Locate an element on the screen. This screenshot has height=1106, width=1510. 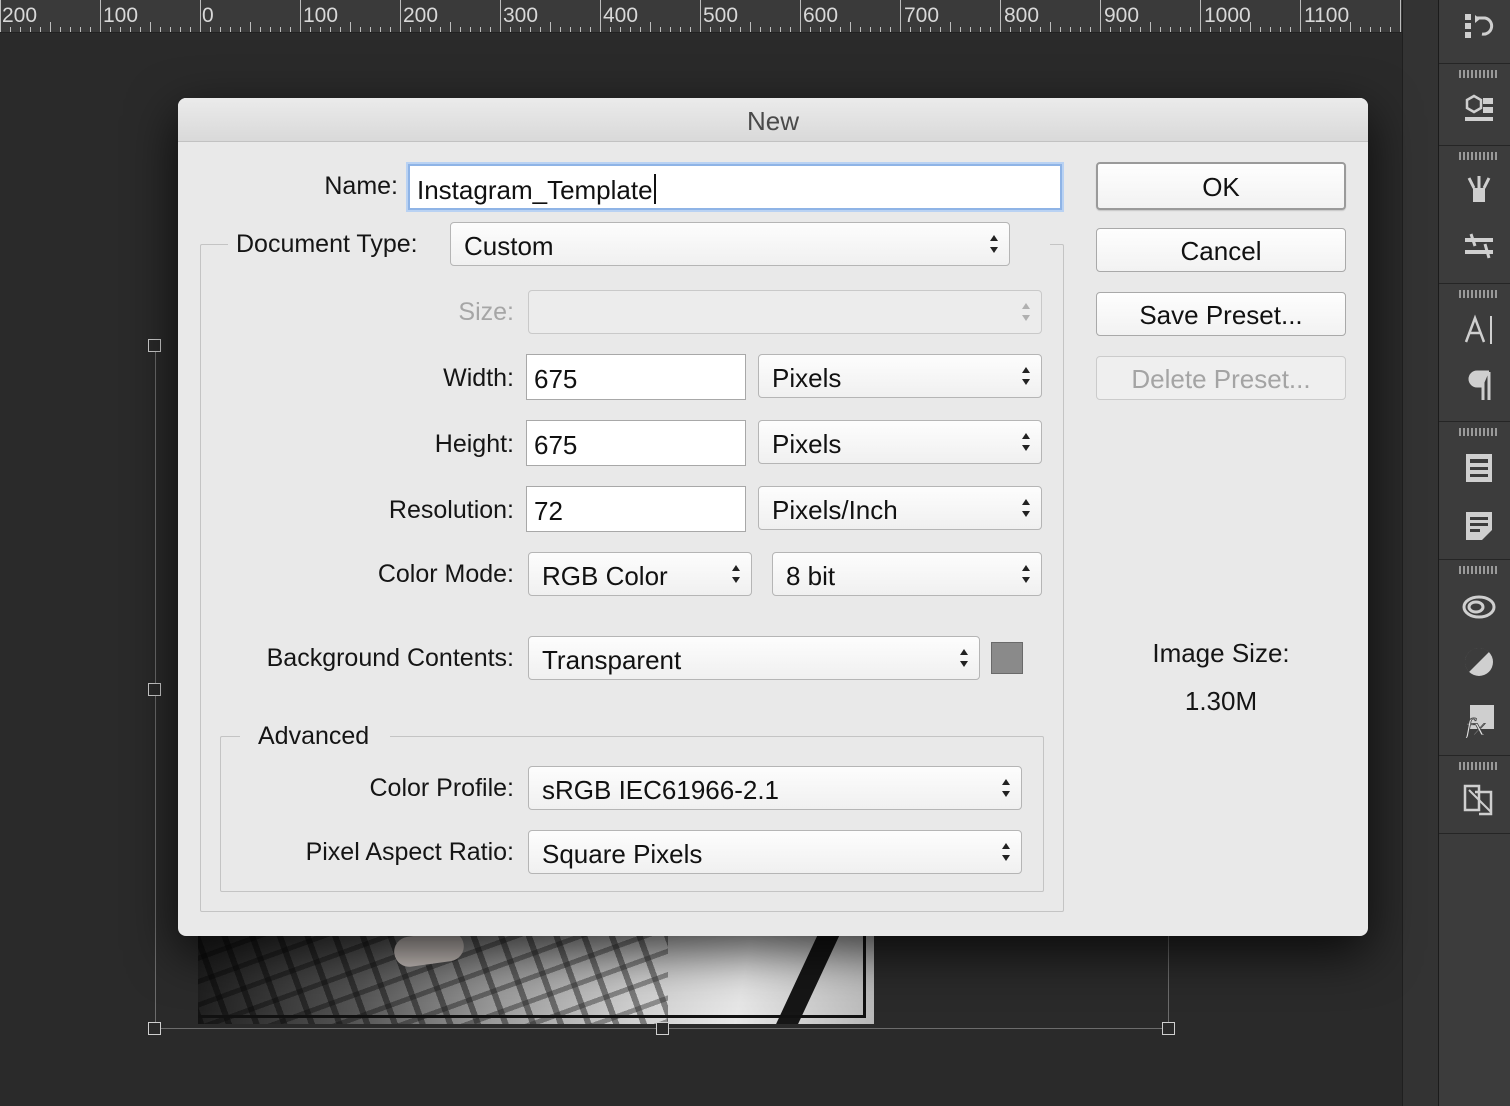
panel-gutter is located at coordinates (1420, 553).